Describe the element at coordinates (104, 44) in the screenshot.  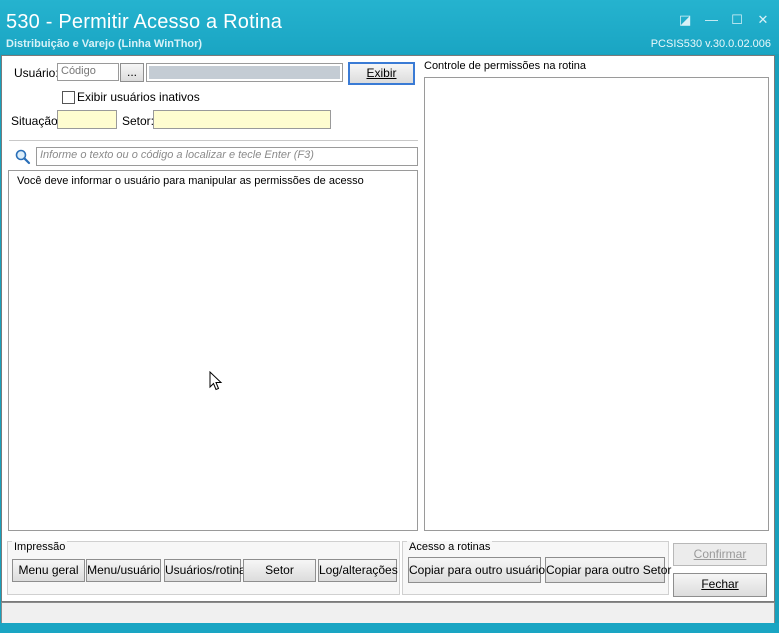
I see `window-subtitle: Distribuição e Varejo (Linha WinThor)` at that location.